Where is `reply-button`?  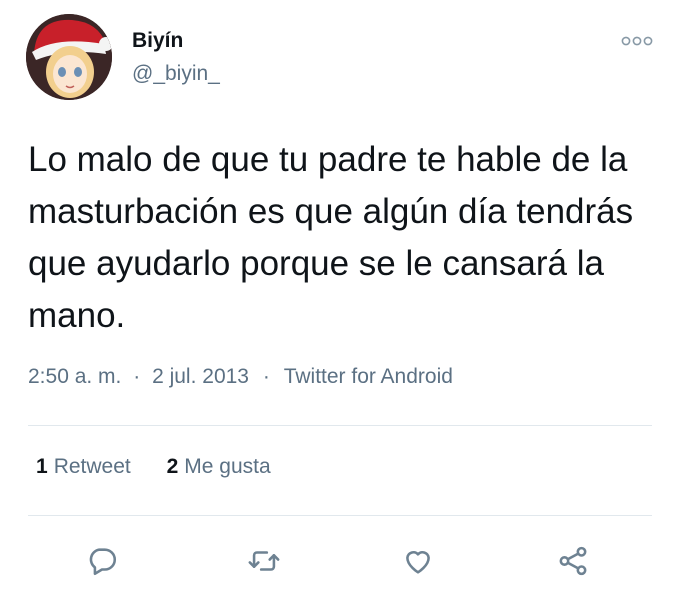 reply-button is located at coordinates (102, 561).